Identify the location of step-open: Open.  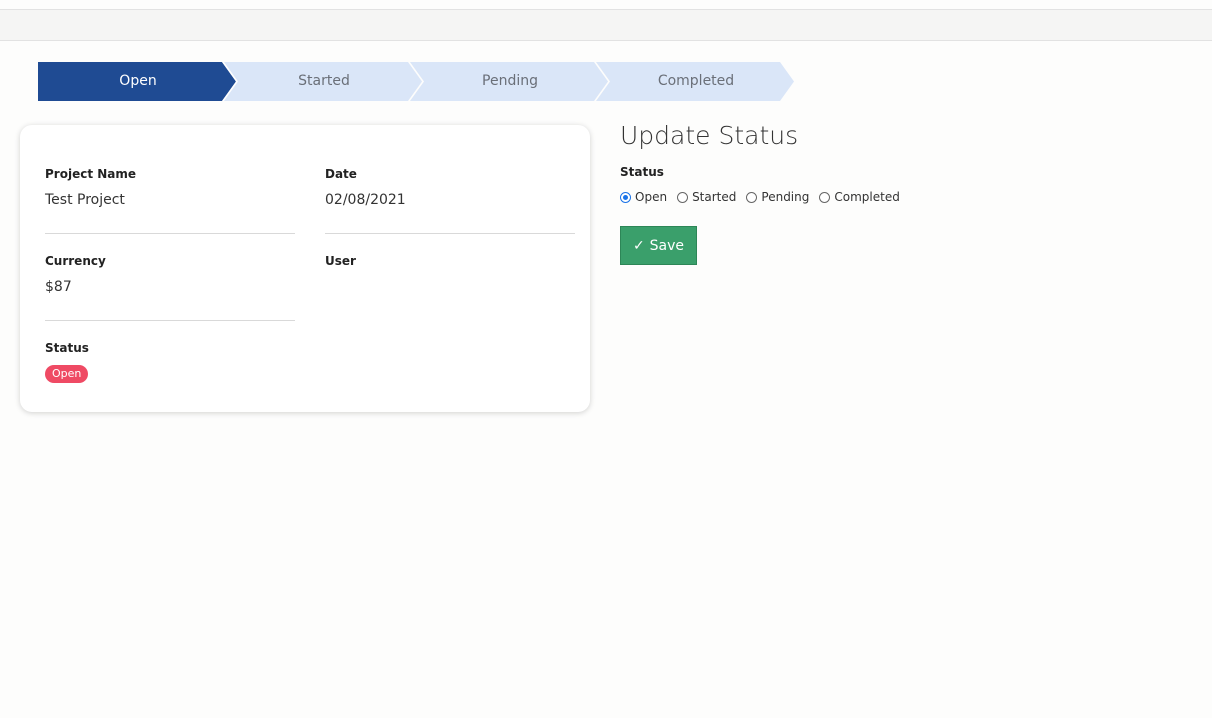
(138, 81).